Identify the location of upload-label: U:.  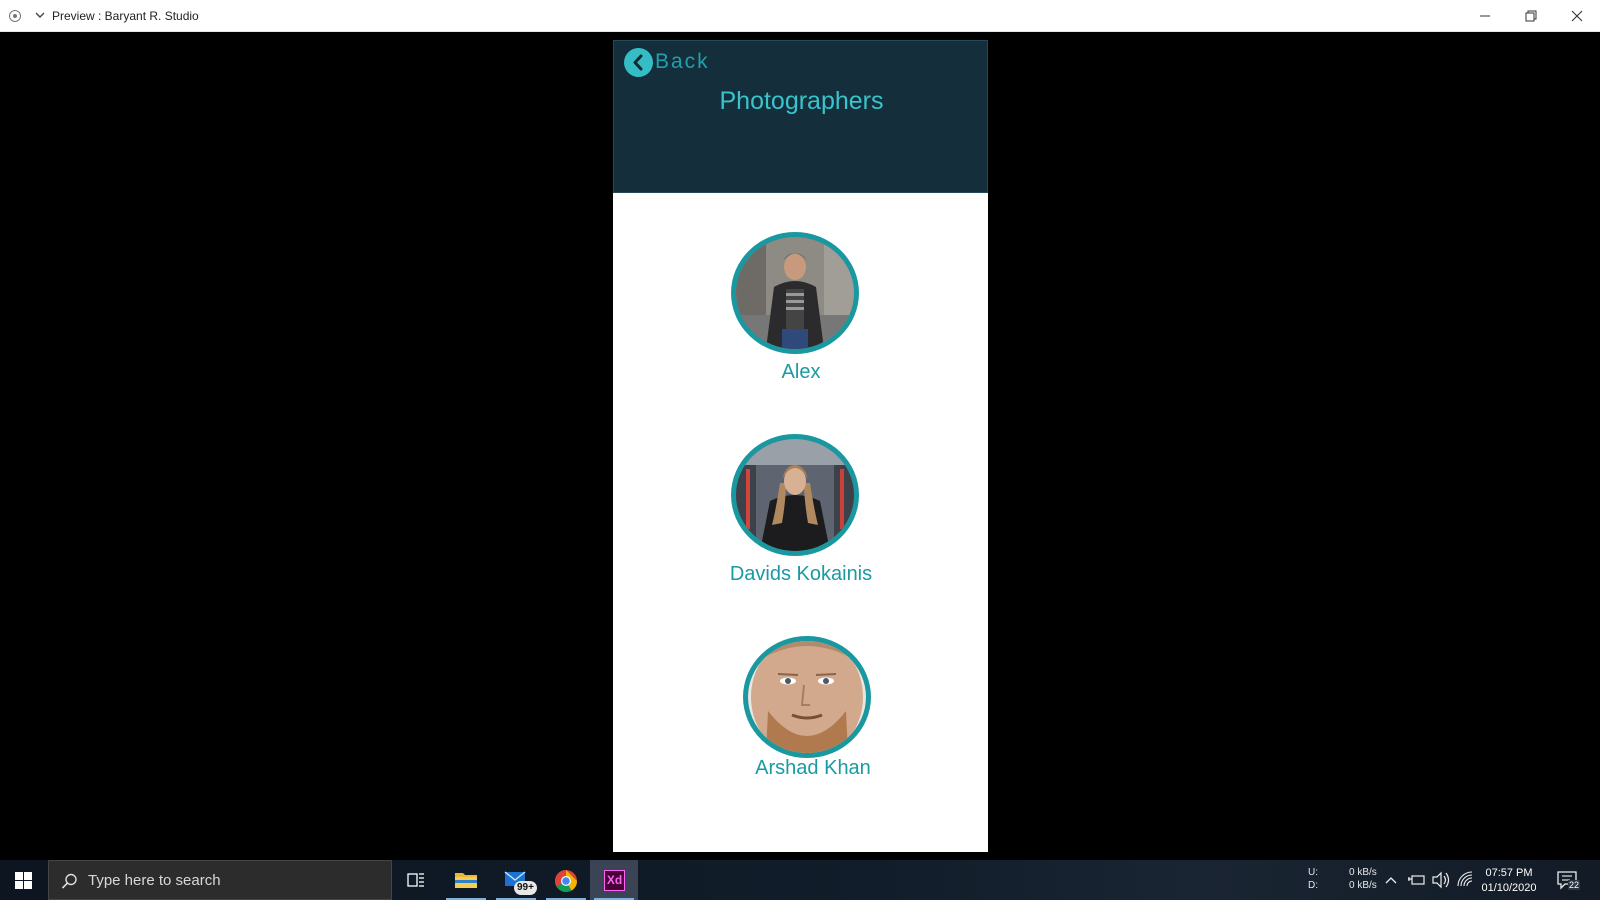
(1313, 872).